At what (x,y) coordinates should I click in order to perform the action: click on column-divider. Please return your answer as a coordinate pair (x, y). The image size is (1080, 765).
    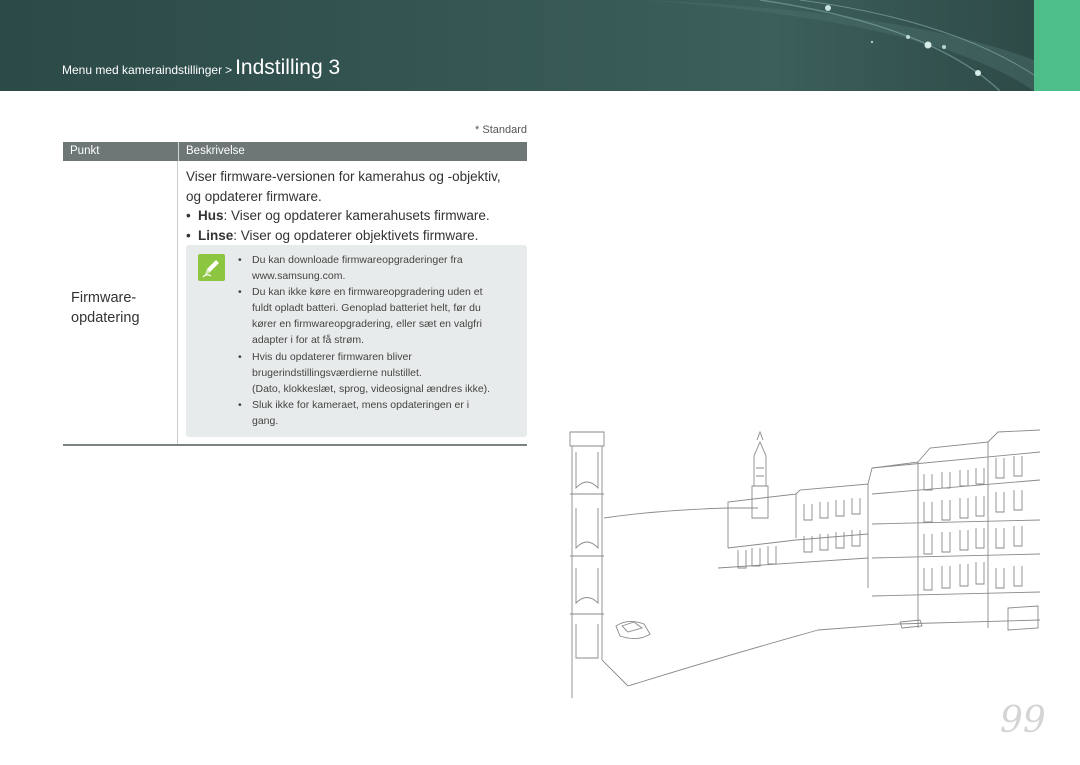
    Looking at the image, I should click on (178, 151).